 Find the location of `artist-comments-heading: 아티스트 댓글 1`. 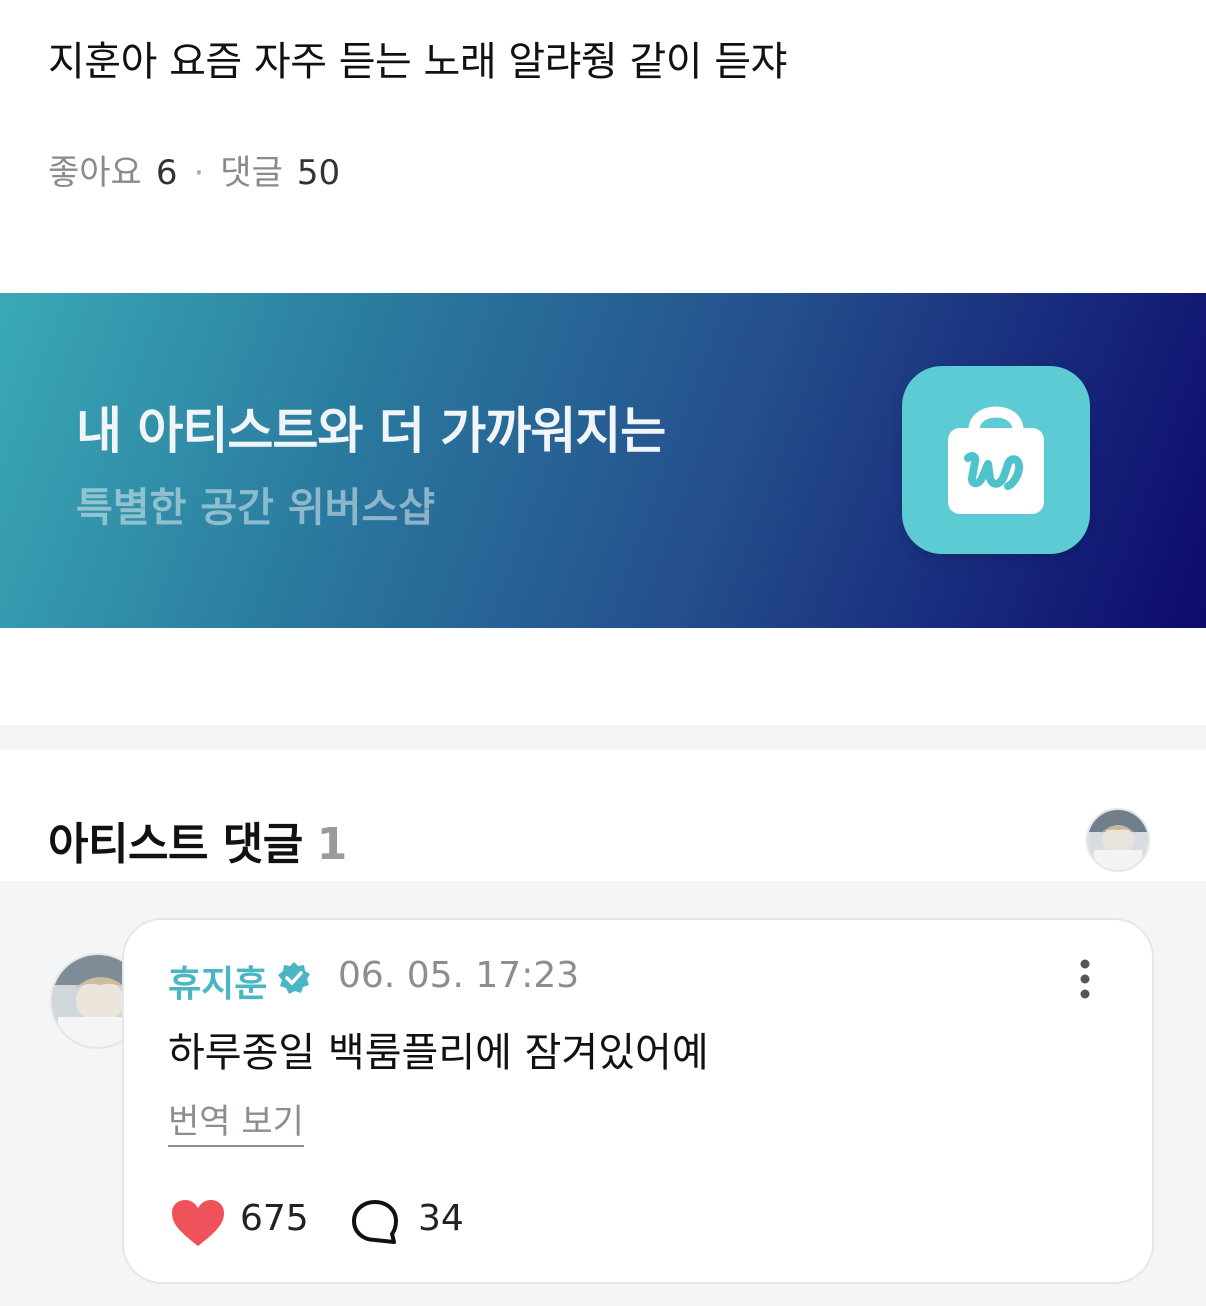

artist-comments-heading: 아티스트 댓글 1 is located at coordinates (197, 840).